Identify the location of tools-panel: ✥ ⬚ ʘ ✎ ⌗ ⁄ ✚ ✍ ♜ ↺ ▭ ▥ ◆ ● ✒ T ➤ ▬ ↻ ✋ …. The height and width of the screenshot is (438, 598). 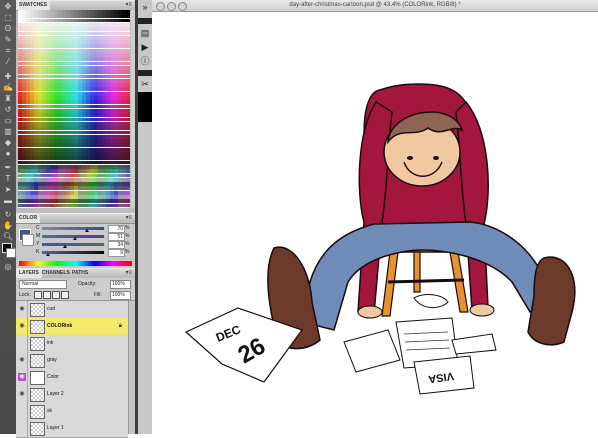
(8, 217).